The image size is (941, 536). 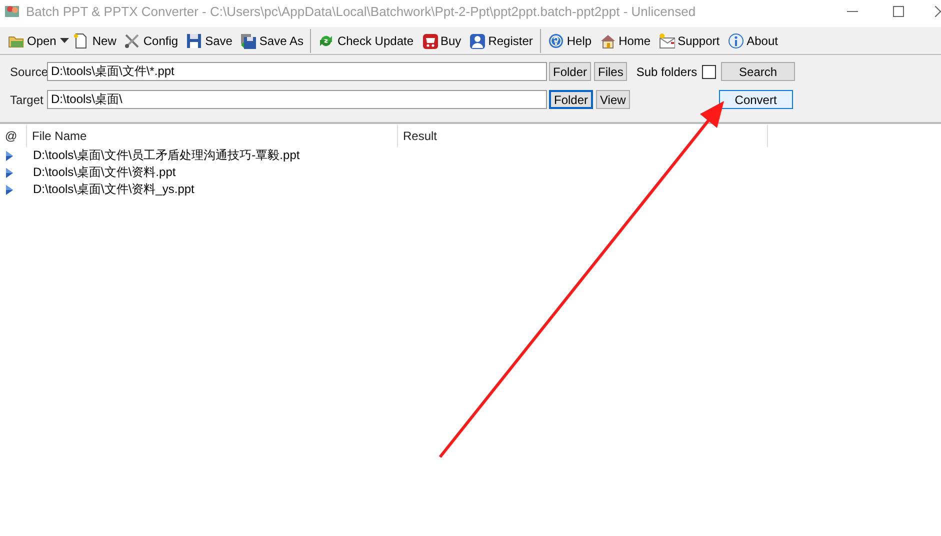 What do you see at coordinates (689, 40) in the screenshot?
I see `toolbar-button: Support` at bounding box center [689, 40].